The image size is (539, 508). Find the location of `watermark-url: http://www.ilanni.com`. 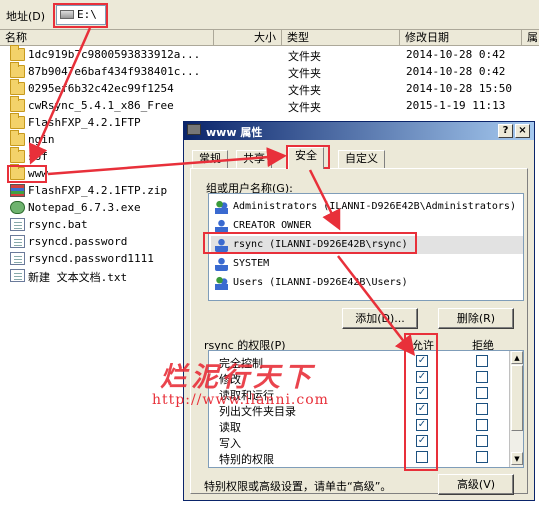

watermark-url: http://www.ilanni.com is located at coordinates (240, 400).